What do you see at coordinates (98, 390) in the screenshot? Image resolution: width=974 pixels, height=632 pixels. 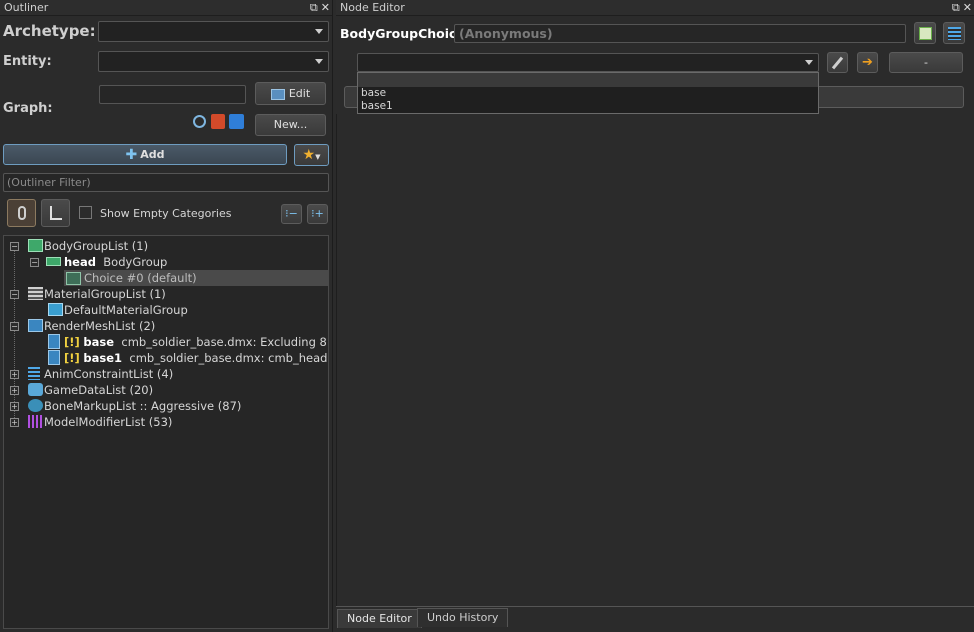 I see `tree-item-gamedatalist: GameDataList (20)` at bounding box center [98, 390].